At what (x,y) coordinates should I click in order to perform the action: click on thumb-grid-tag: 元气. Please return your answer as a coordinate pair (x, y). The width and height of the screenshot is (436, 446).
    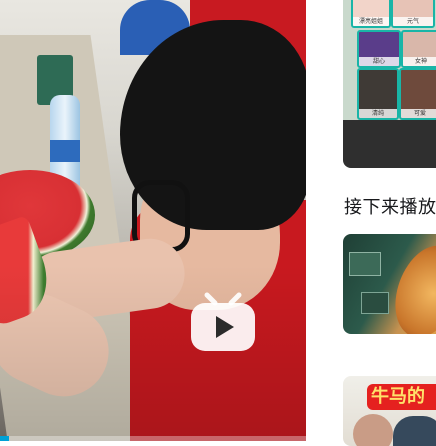
    Looking at the image, I should click on (413, 21).